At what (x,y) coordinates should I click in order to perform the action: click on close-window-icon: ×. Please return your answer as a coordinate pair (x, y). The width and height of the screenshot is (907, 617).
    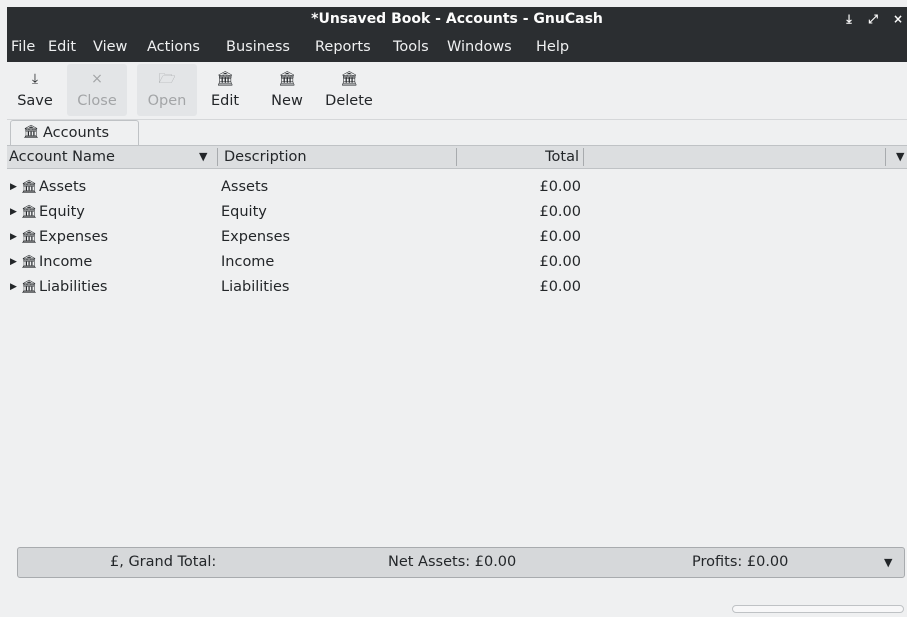
    Looking at the image, I should click on (898, 19).